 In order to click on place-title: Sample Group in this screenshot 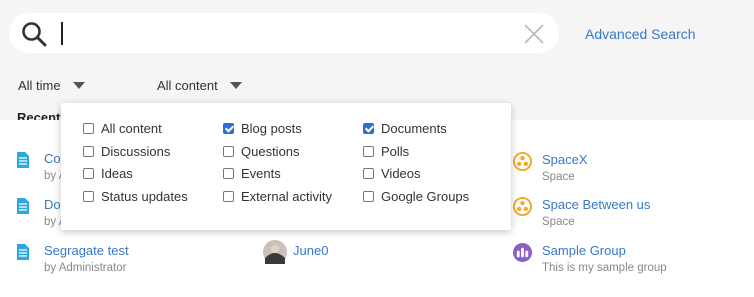, I will do `click(584, 250)`.